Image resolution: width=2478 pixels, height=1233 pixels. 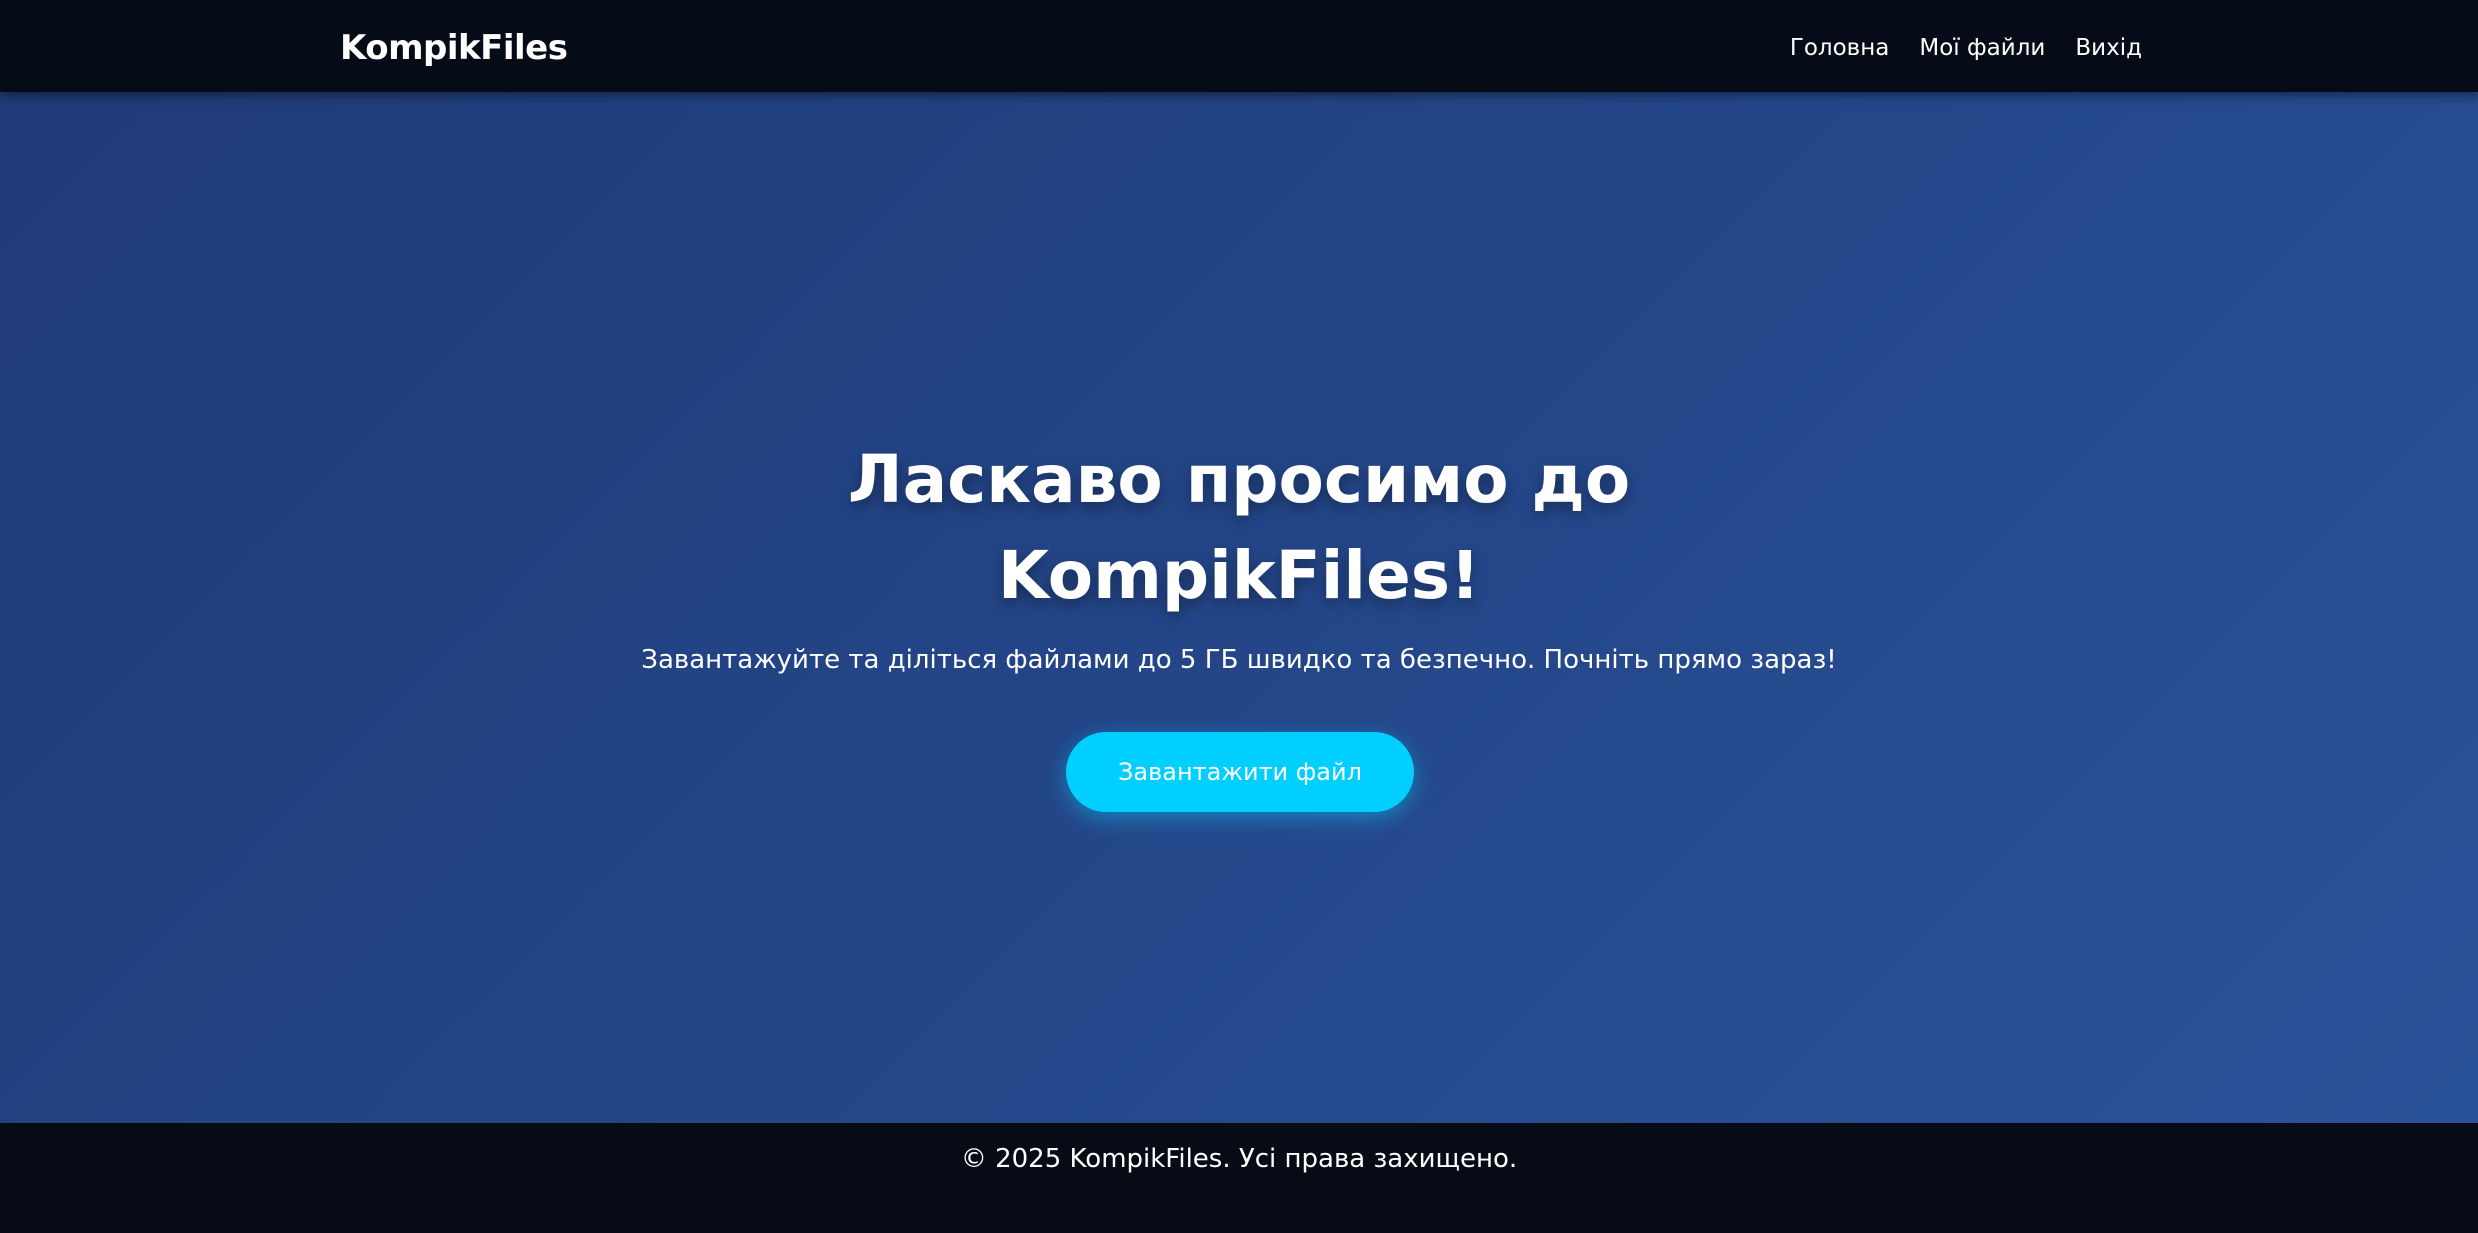 I want to click on main-nav: Головна Мої файли Вихід, so click(x=1966, y=48).